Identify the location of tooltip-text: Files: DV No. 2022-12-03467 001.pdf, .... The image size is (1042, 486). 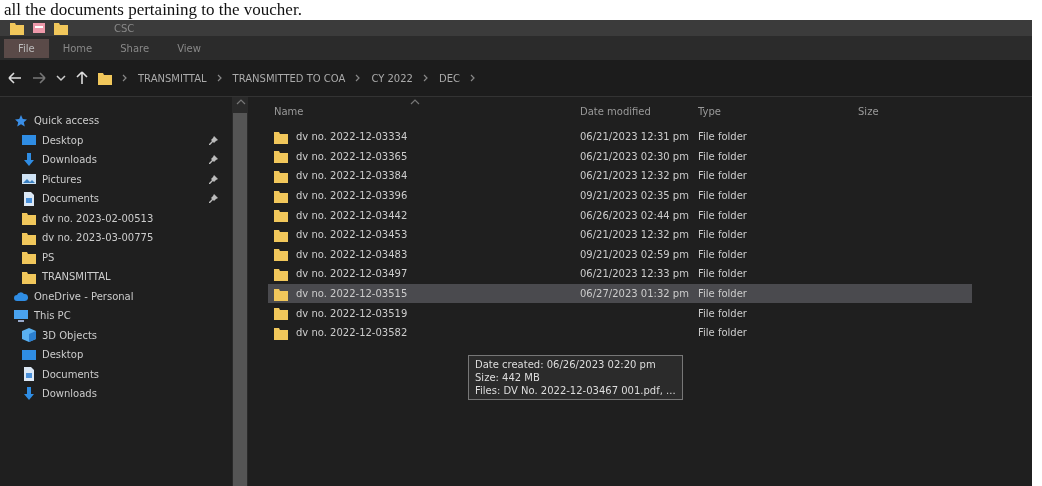
(575, 390).